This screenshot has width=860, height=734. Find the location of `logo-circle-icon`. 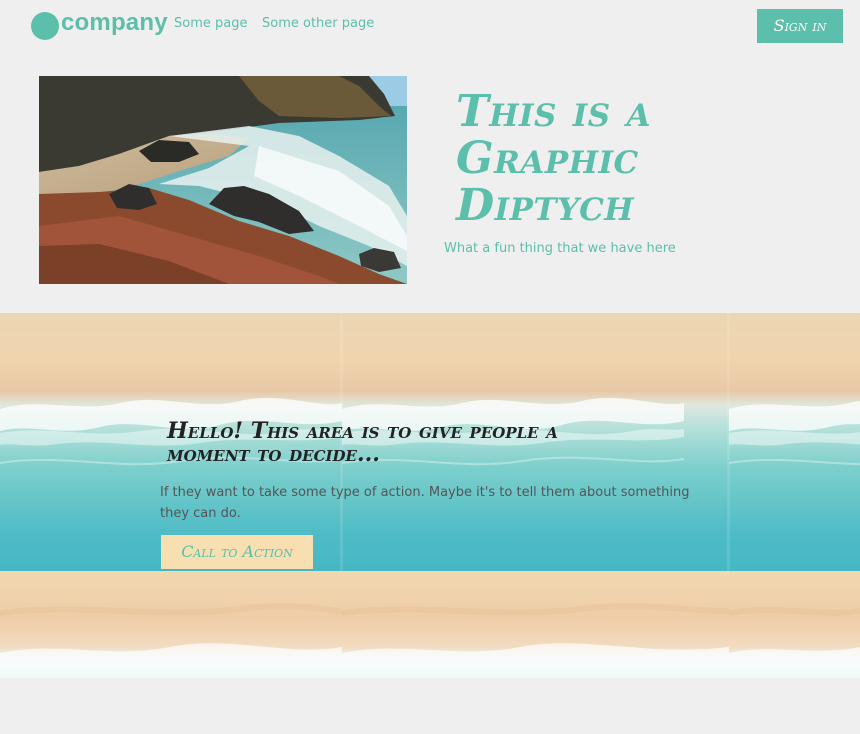

logo-circle-icon is located at coordinates (45, 26).